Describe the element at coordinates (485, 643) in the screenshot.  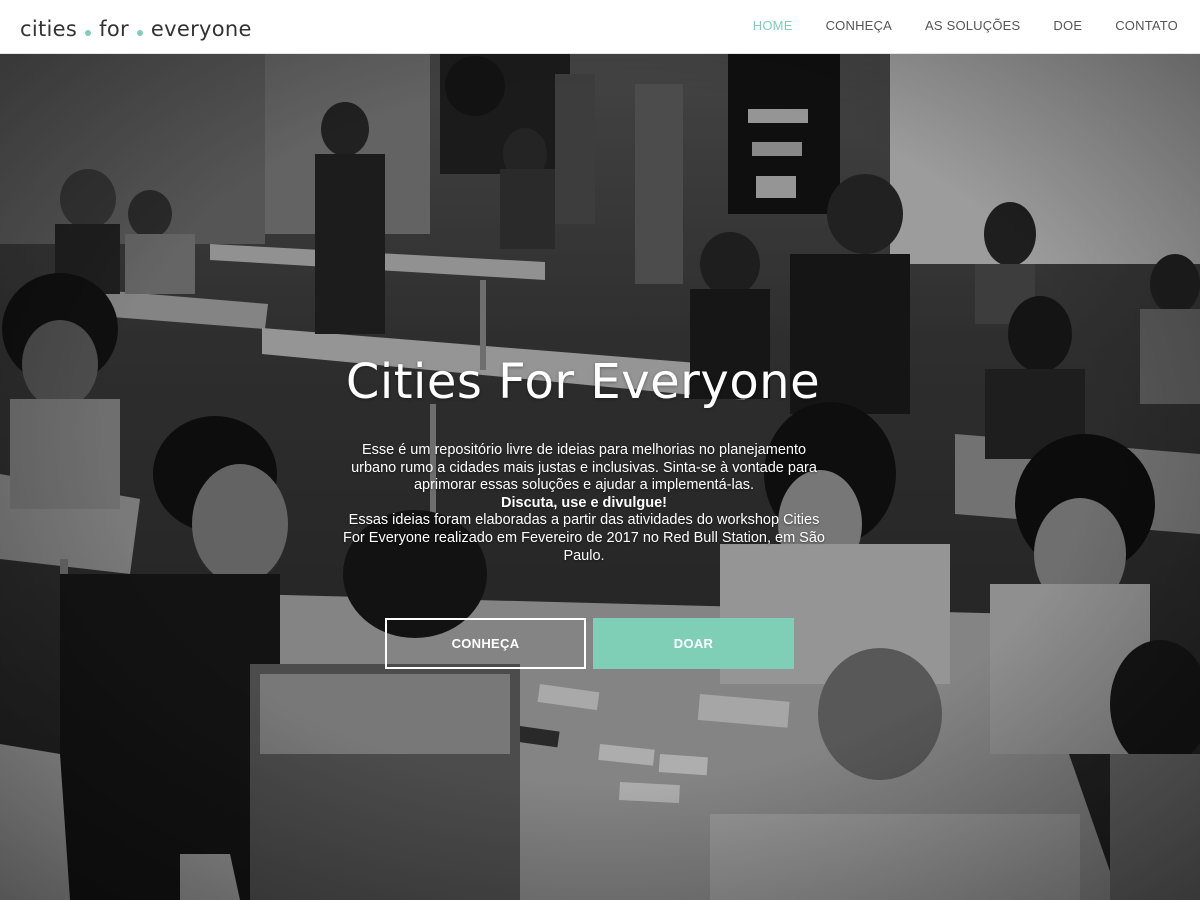
I see `conheca-button: CONHEÇA` at that location.